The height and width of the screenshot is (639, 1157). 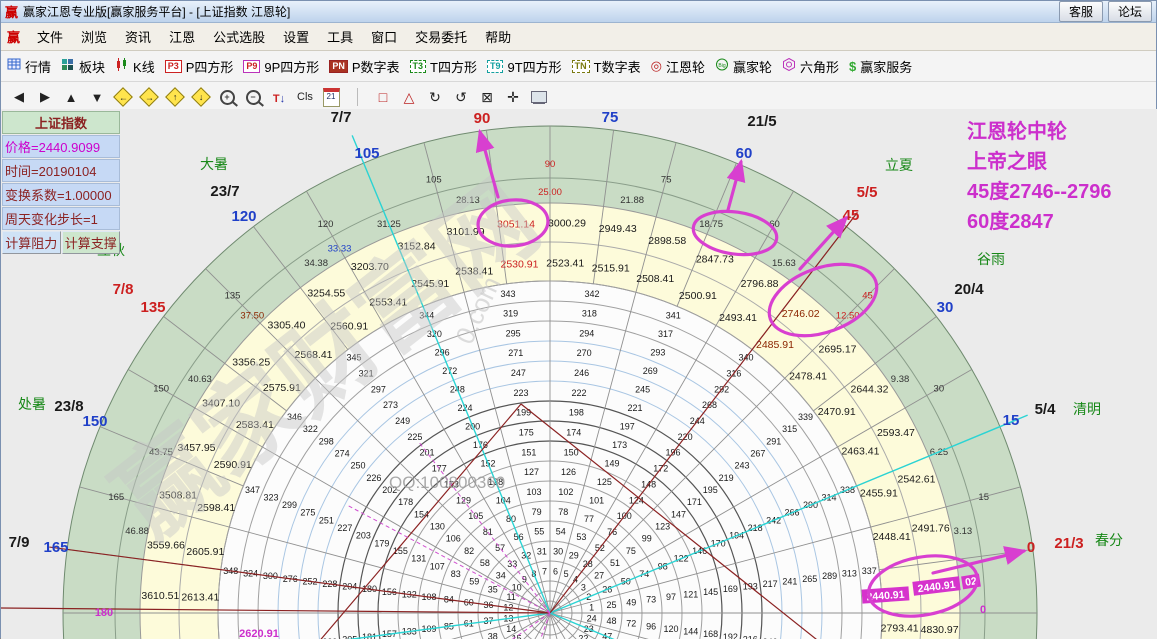 I want to click on box-p9-icon: P9, so click(x=252, y=66).